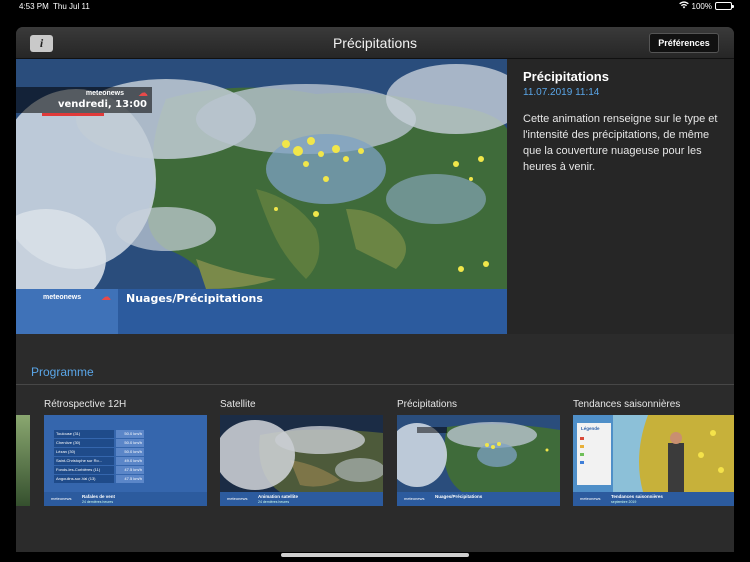 This screenshot has height=562, width=750. Describe the element at coordinates (684, 43) in the screenshot. I see `preferences-button: Préférences` at that location.